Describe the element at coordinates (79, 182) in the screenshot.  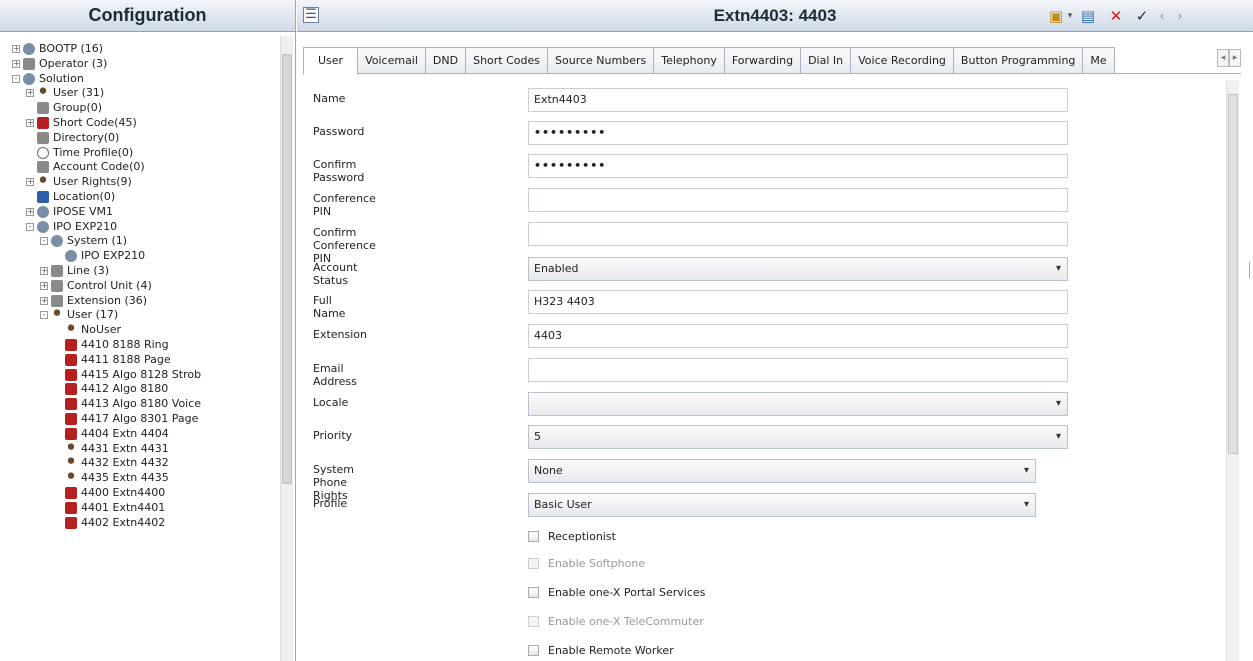
I see `tree-item: + User Rights(9)` at that location.